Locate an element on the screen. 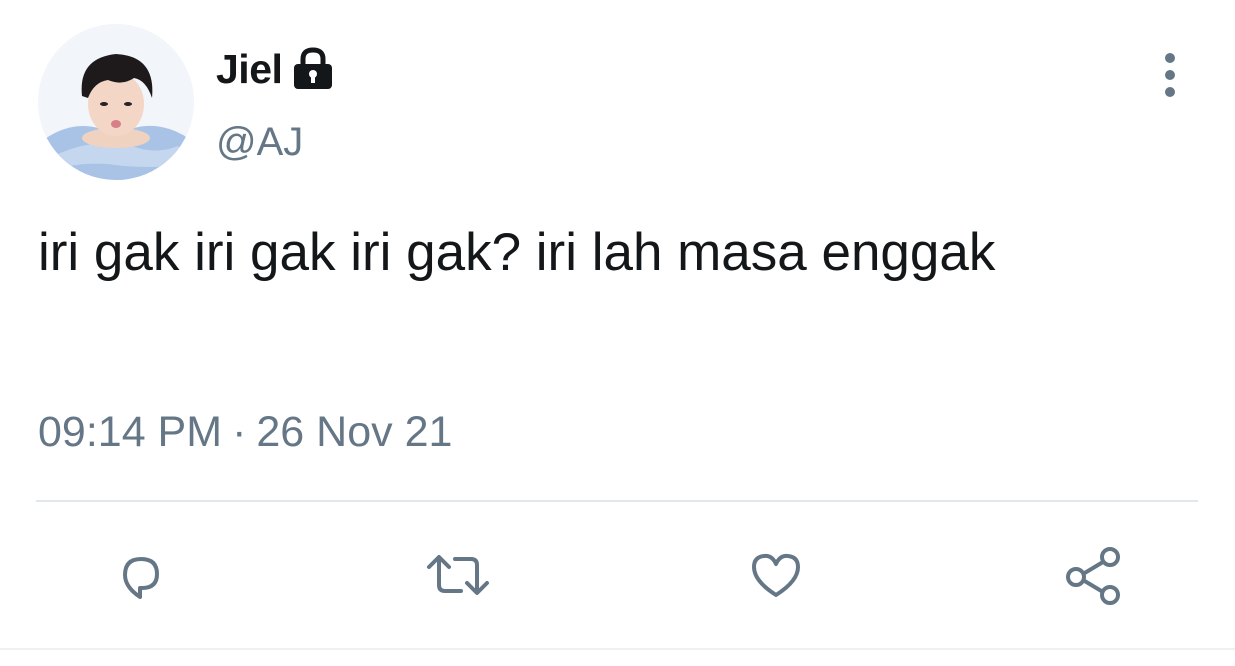  reply-button is located at coordinates (141, 575).